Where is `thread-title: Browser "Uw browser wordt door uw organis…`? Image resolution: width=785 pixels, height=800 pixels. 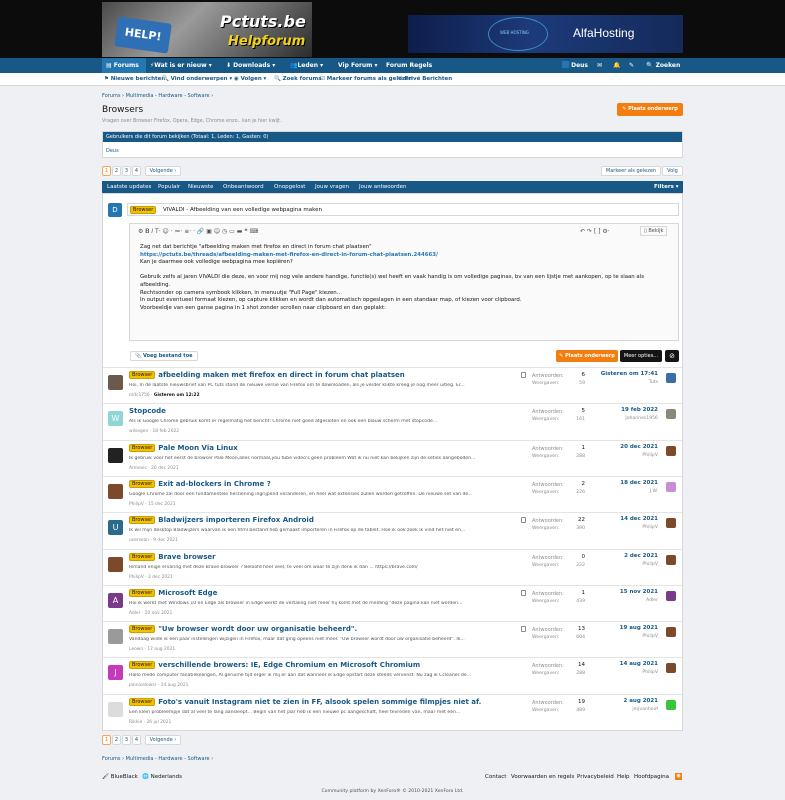
thread-title: Browser "Uw browser wordt door uw organis… is located at coordinates (243, 629).